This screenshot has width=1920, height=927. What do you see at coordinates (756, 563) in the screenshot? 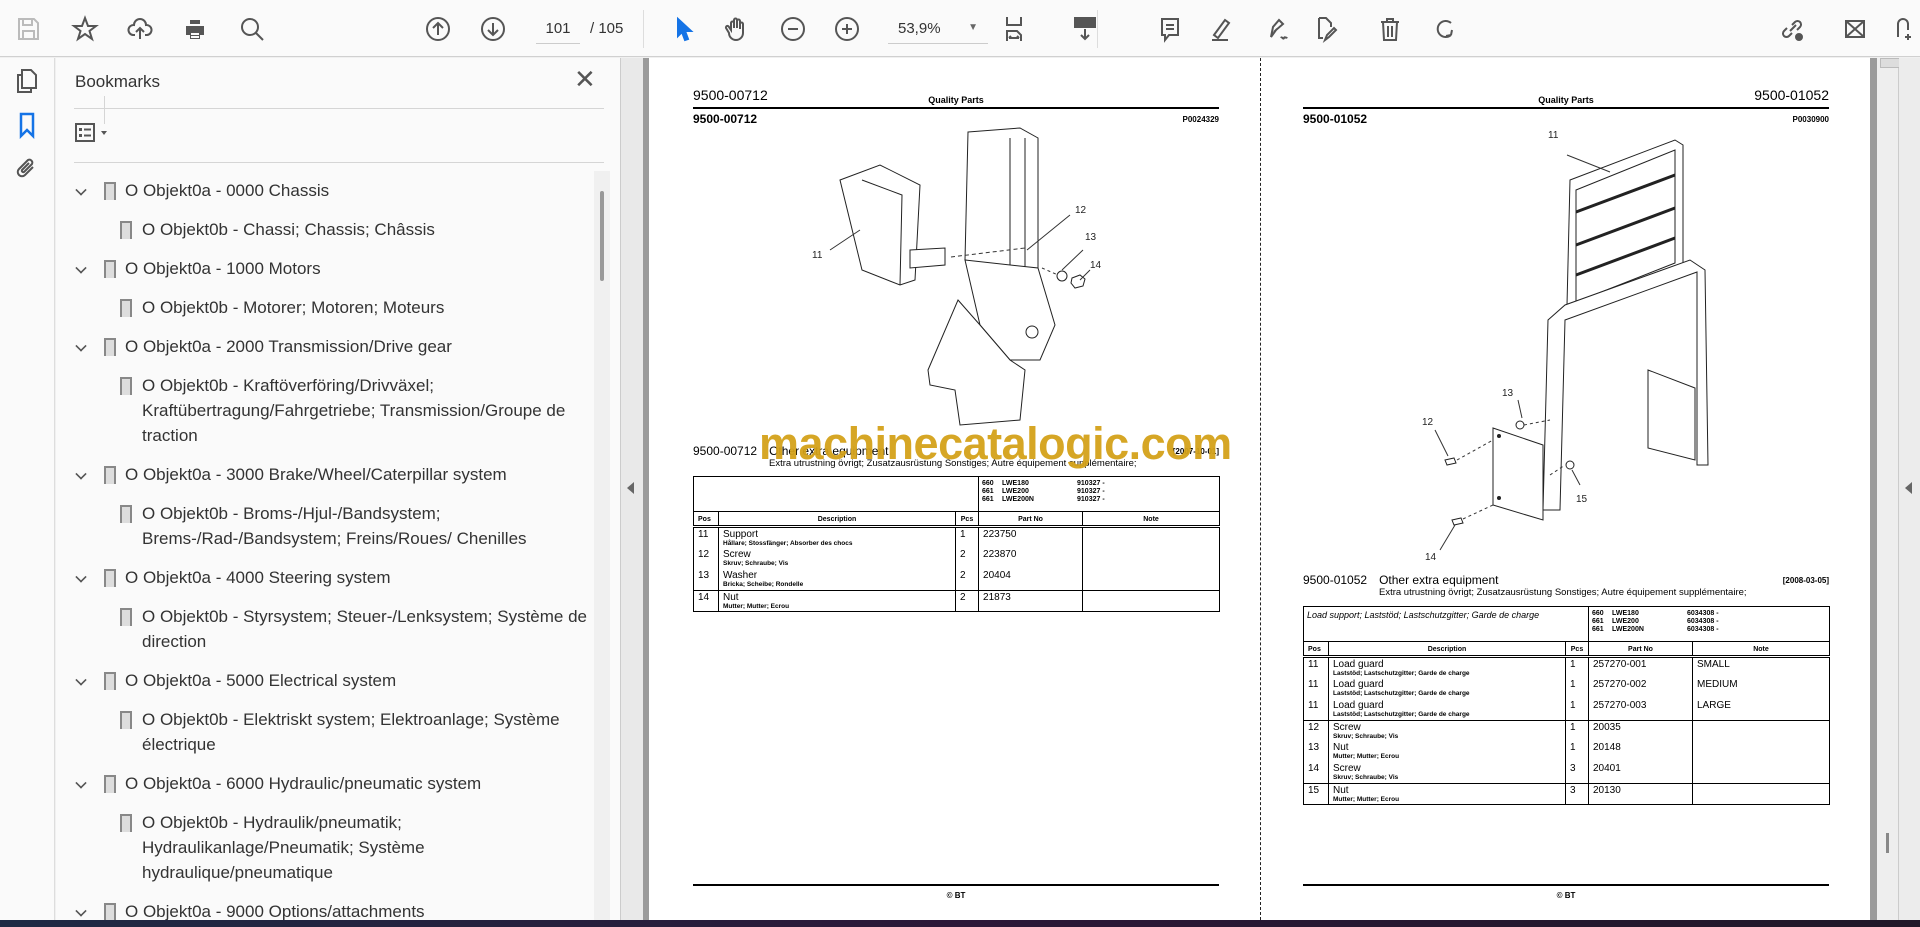
I see `description-translations: Skruv; Schraube; Vis` at bounding box center [756, 563].